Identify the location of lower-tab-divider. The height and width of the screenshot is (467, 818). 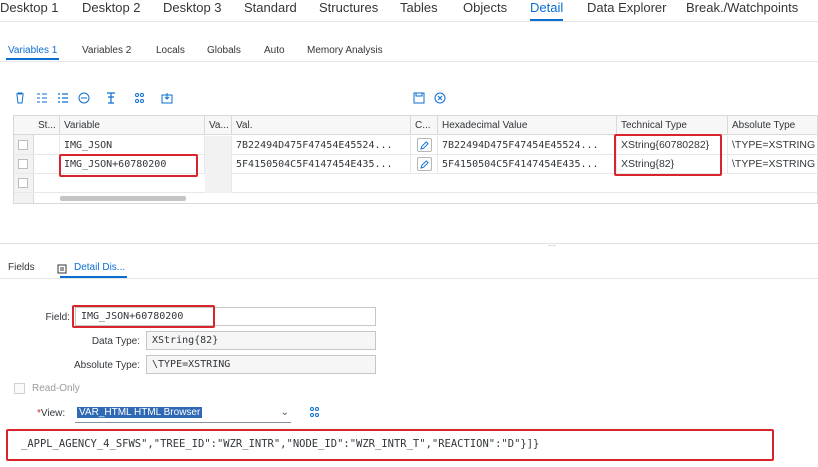
(409, 278).